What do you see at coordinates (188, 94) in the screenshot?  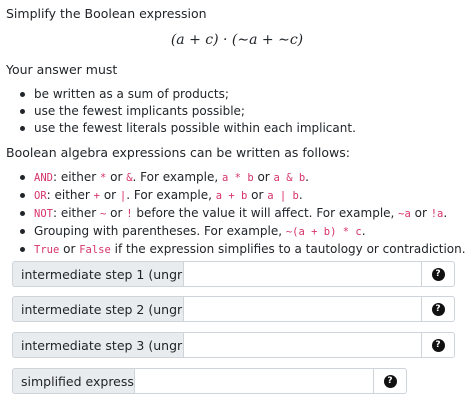 I see `requirement-item: be written as a sum of products;` at bounding box center [188, 94].